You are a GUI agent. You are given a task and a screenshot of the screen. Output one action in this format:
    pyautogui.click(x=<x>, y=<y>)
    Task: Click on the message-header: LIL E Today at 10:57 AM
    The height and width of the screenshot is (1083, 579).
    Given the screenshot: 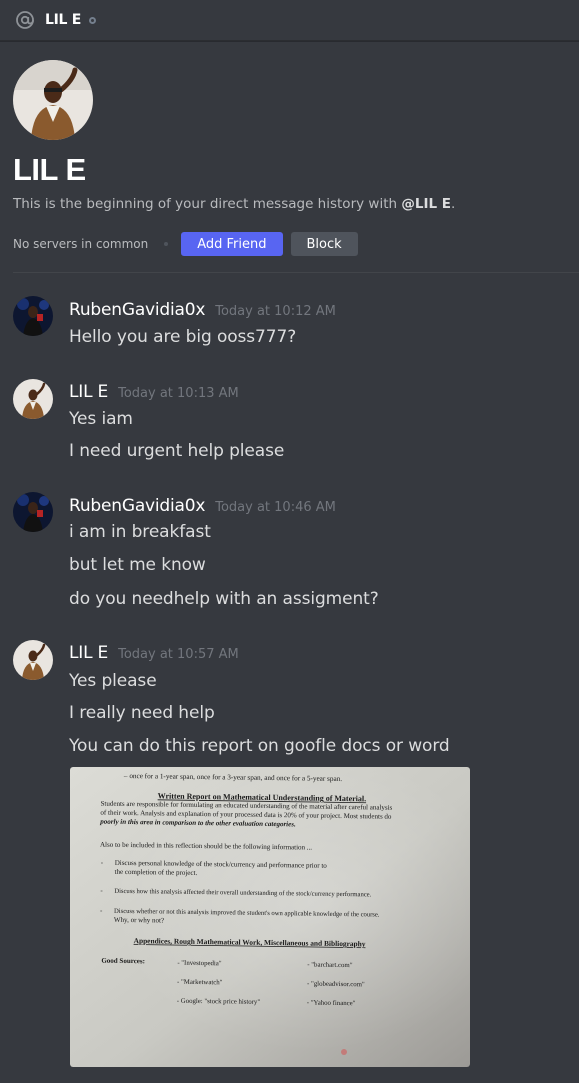 What is the action you would take?
    pyautogui.click(x=154, y=653)
    